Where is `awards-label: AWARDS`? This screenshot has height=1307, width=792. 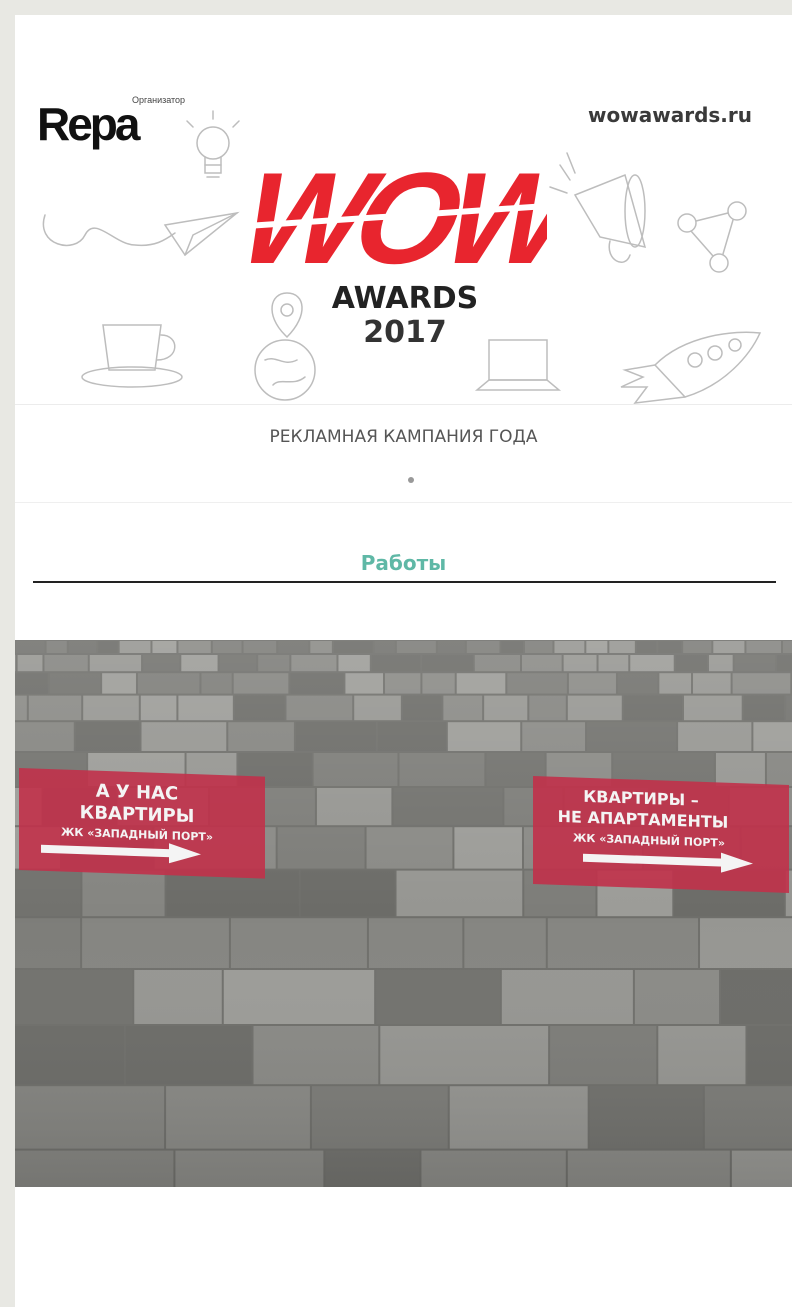
awards-label: AWARDS is located at coordinates (405, 298).